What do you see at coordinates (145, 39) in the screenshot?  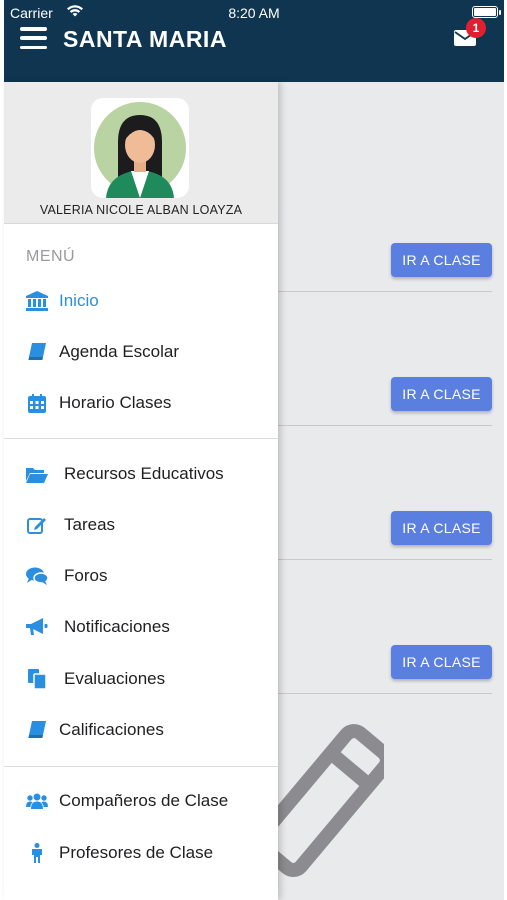 I see `app-title: SANTA MARIA` at bounding box center [145, 39].